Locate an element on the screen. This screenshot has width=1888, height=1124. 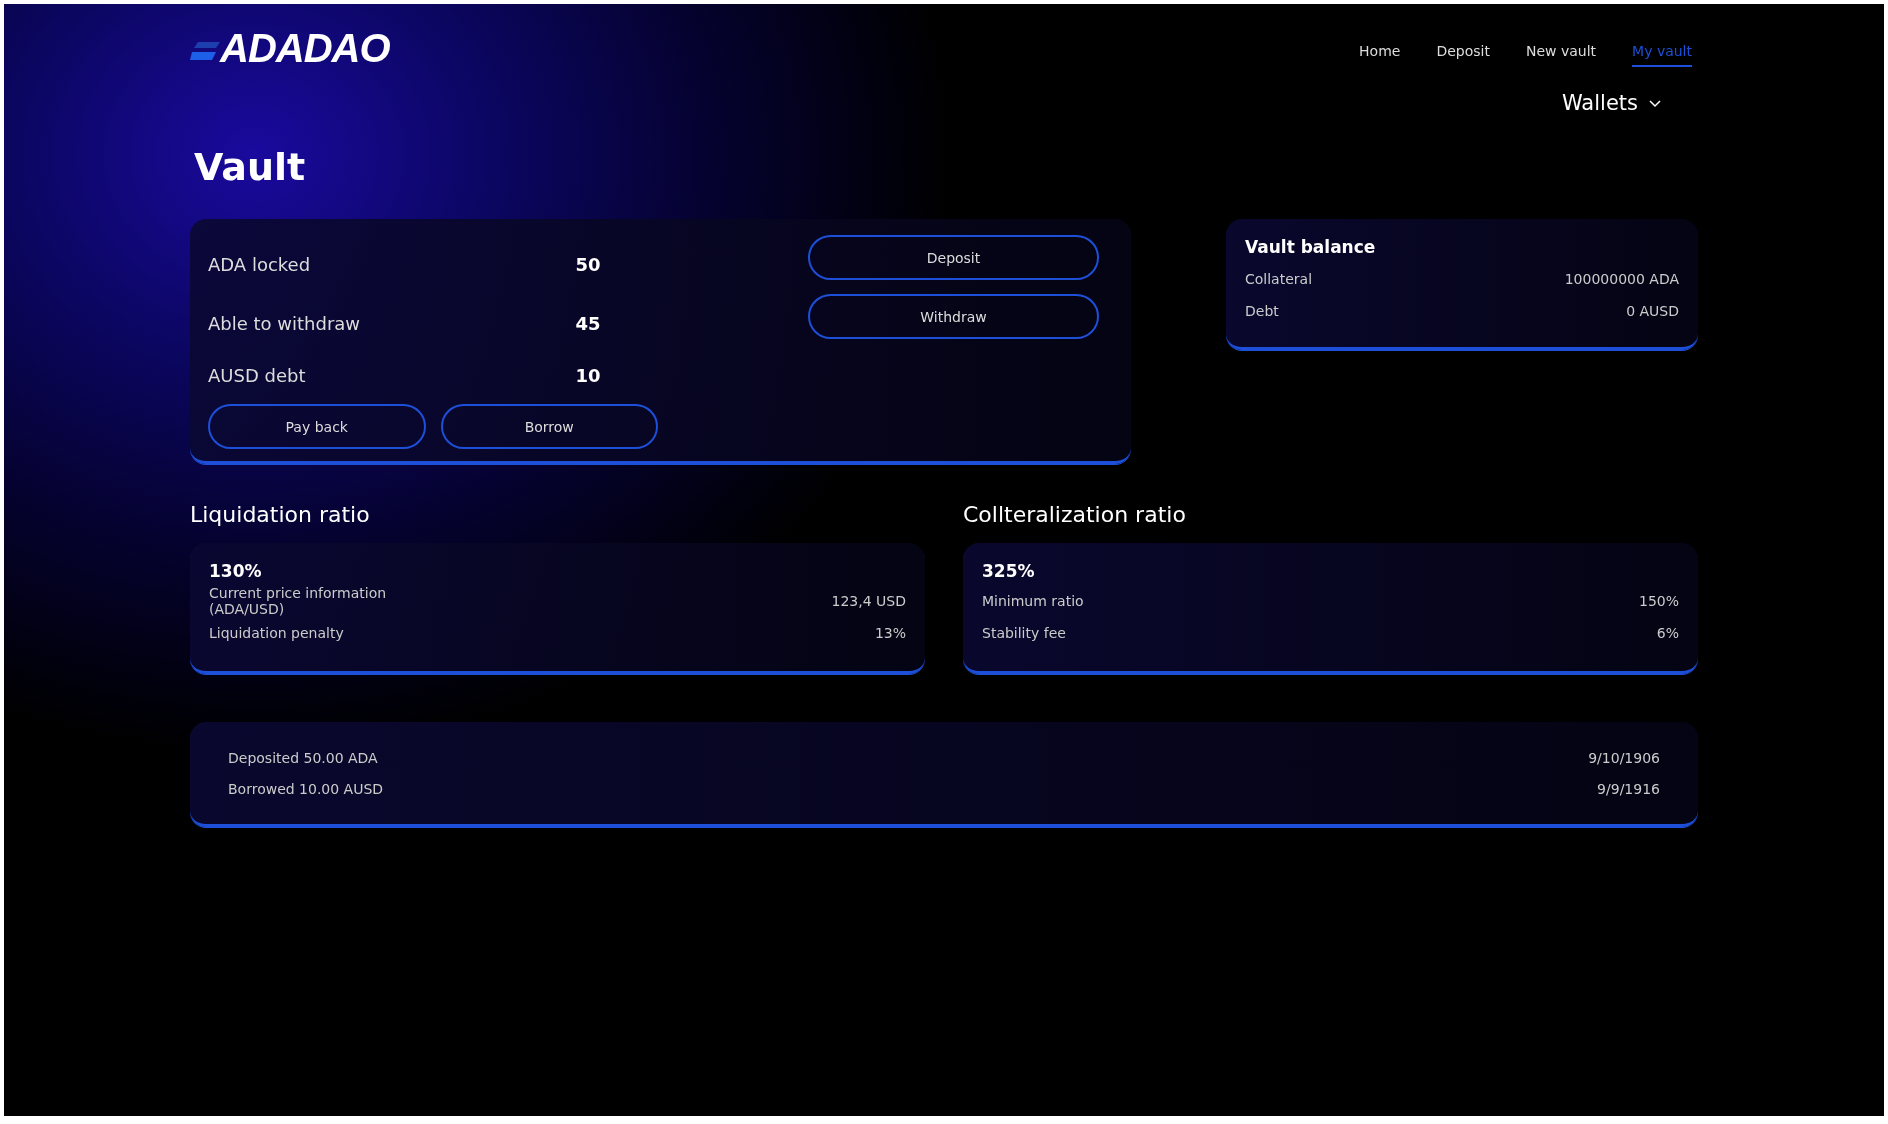
page-title: Vault is located at coordinates (250, 167).